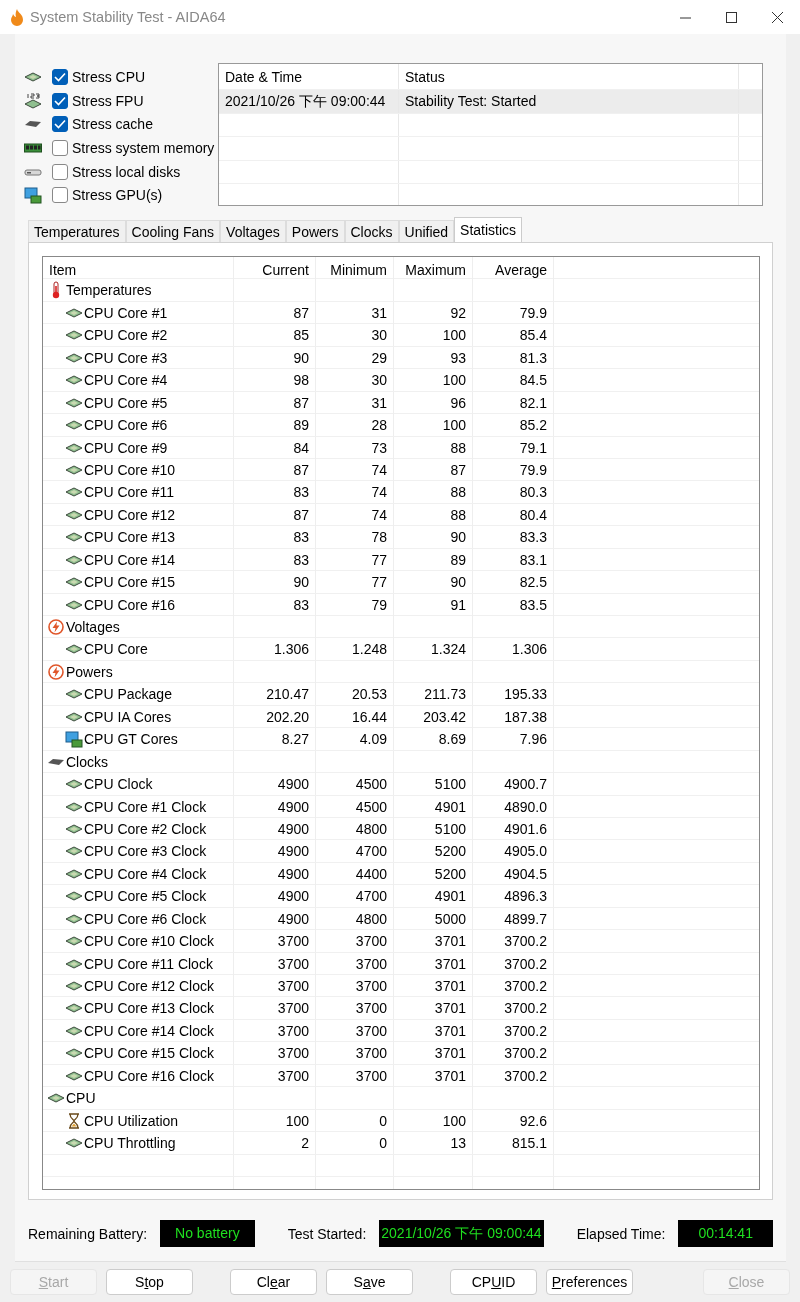  I want to click on sensor-label: CPU Core #14 Clock, so click(149, 1031).